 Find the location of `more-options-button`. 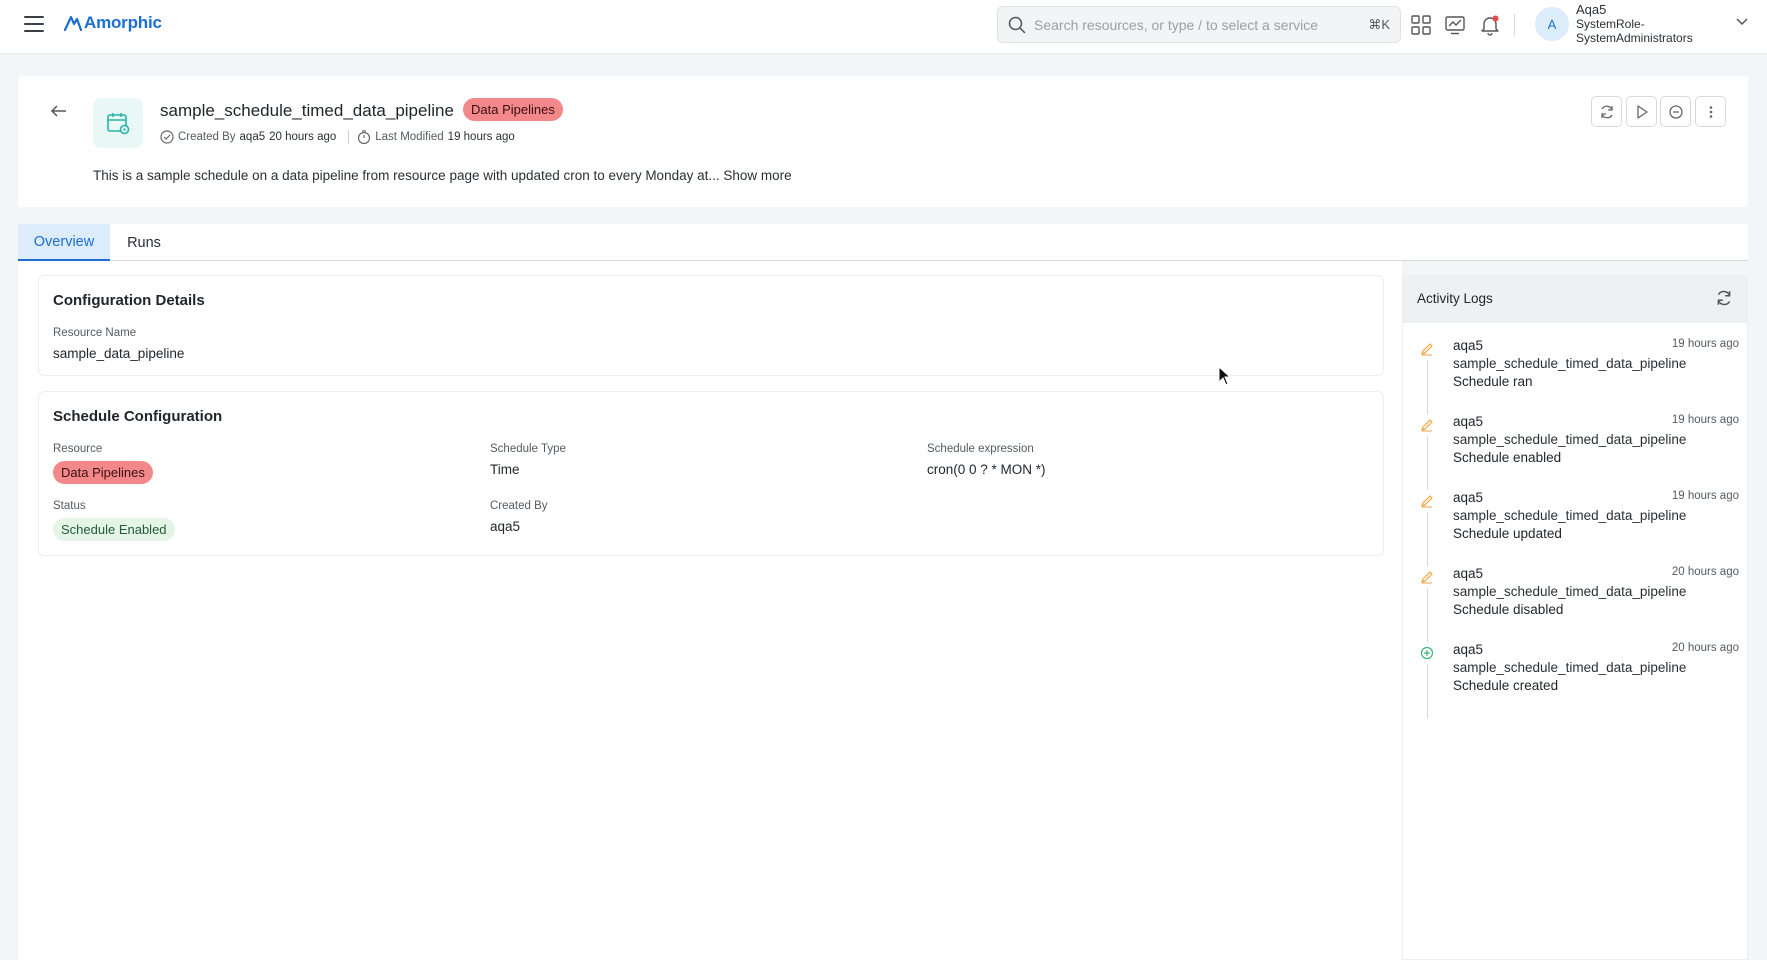

more-options-button is located at coordinates (1710, 111).